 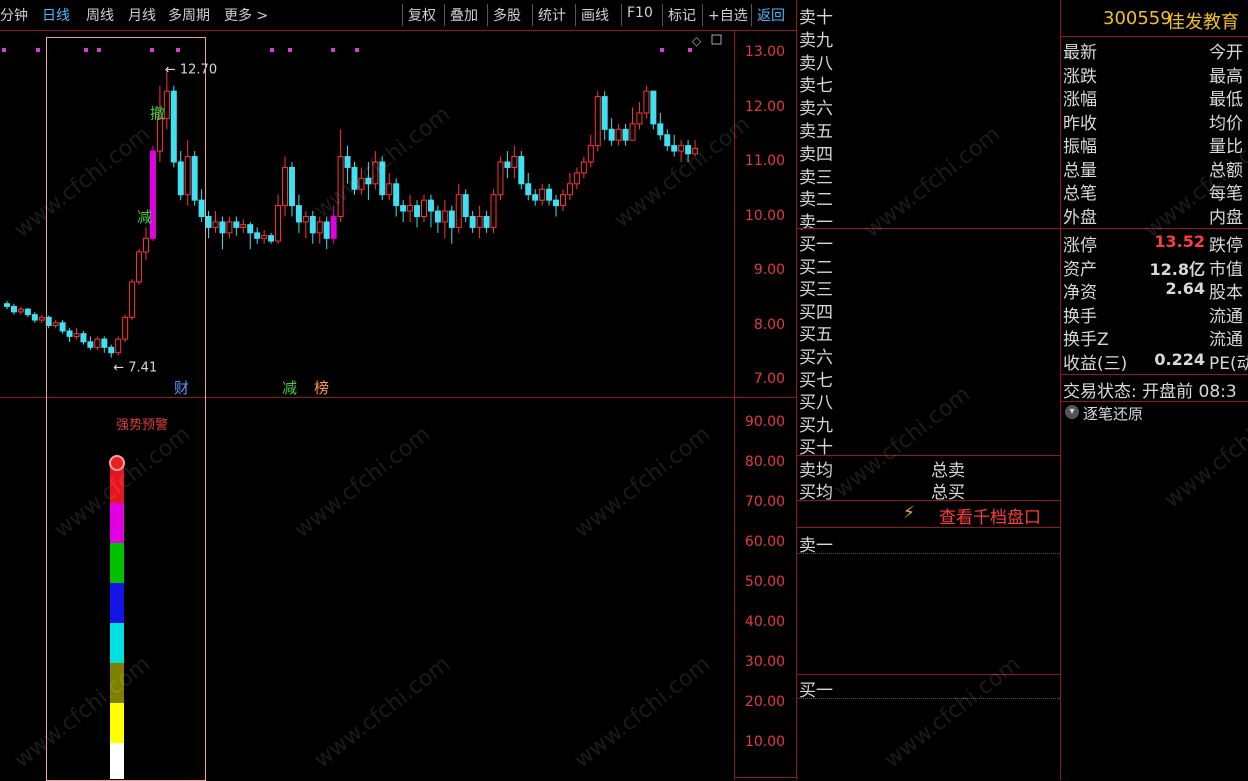 I want to click on tick-restore-button: 逐笔还原, so click(x=1113, y=413).